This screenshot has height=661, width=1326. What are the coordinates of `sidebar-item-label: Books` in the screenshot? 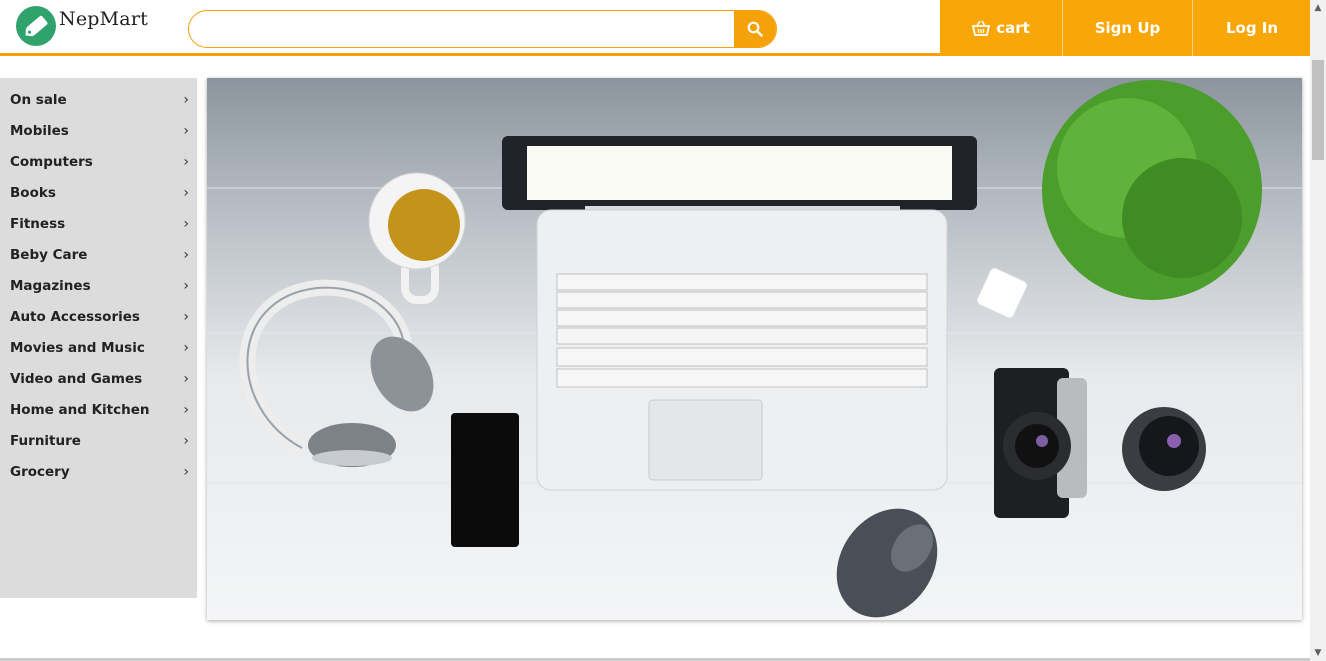 It's located at (33, 192).